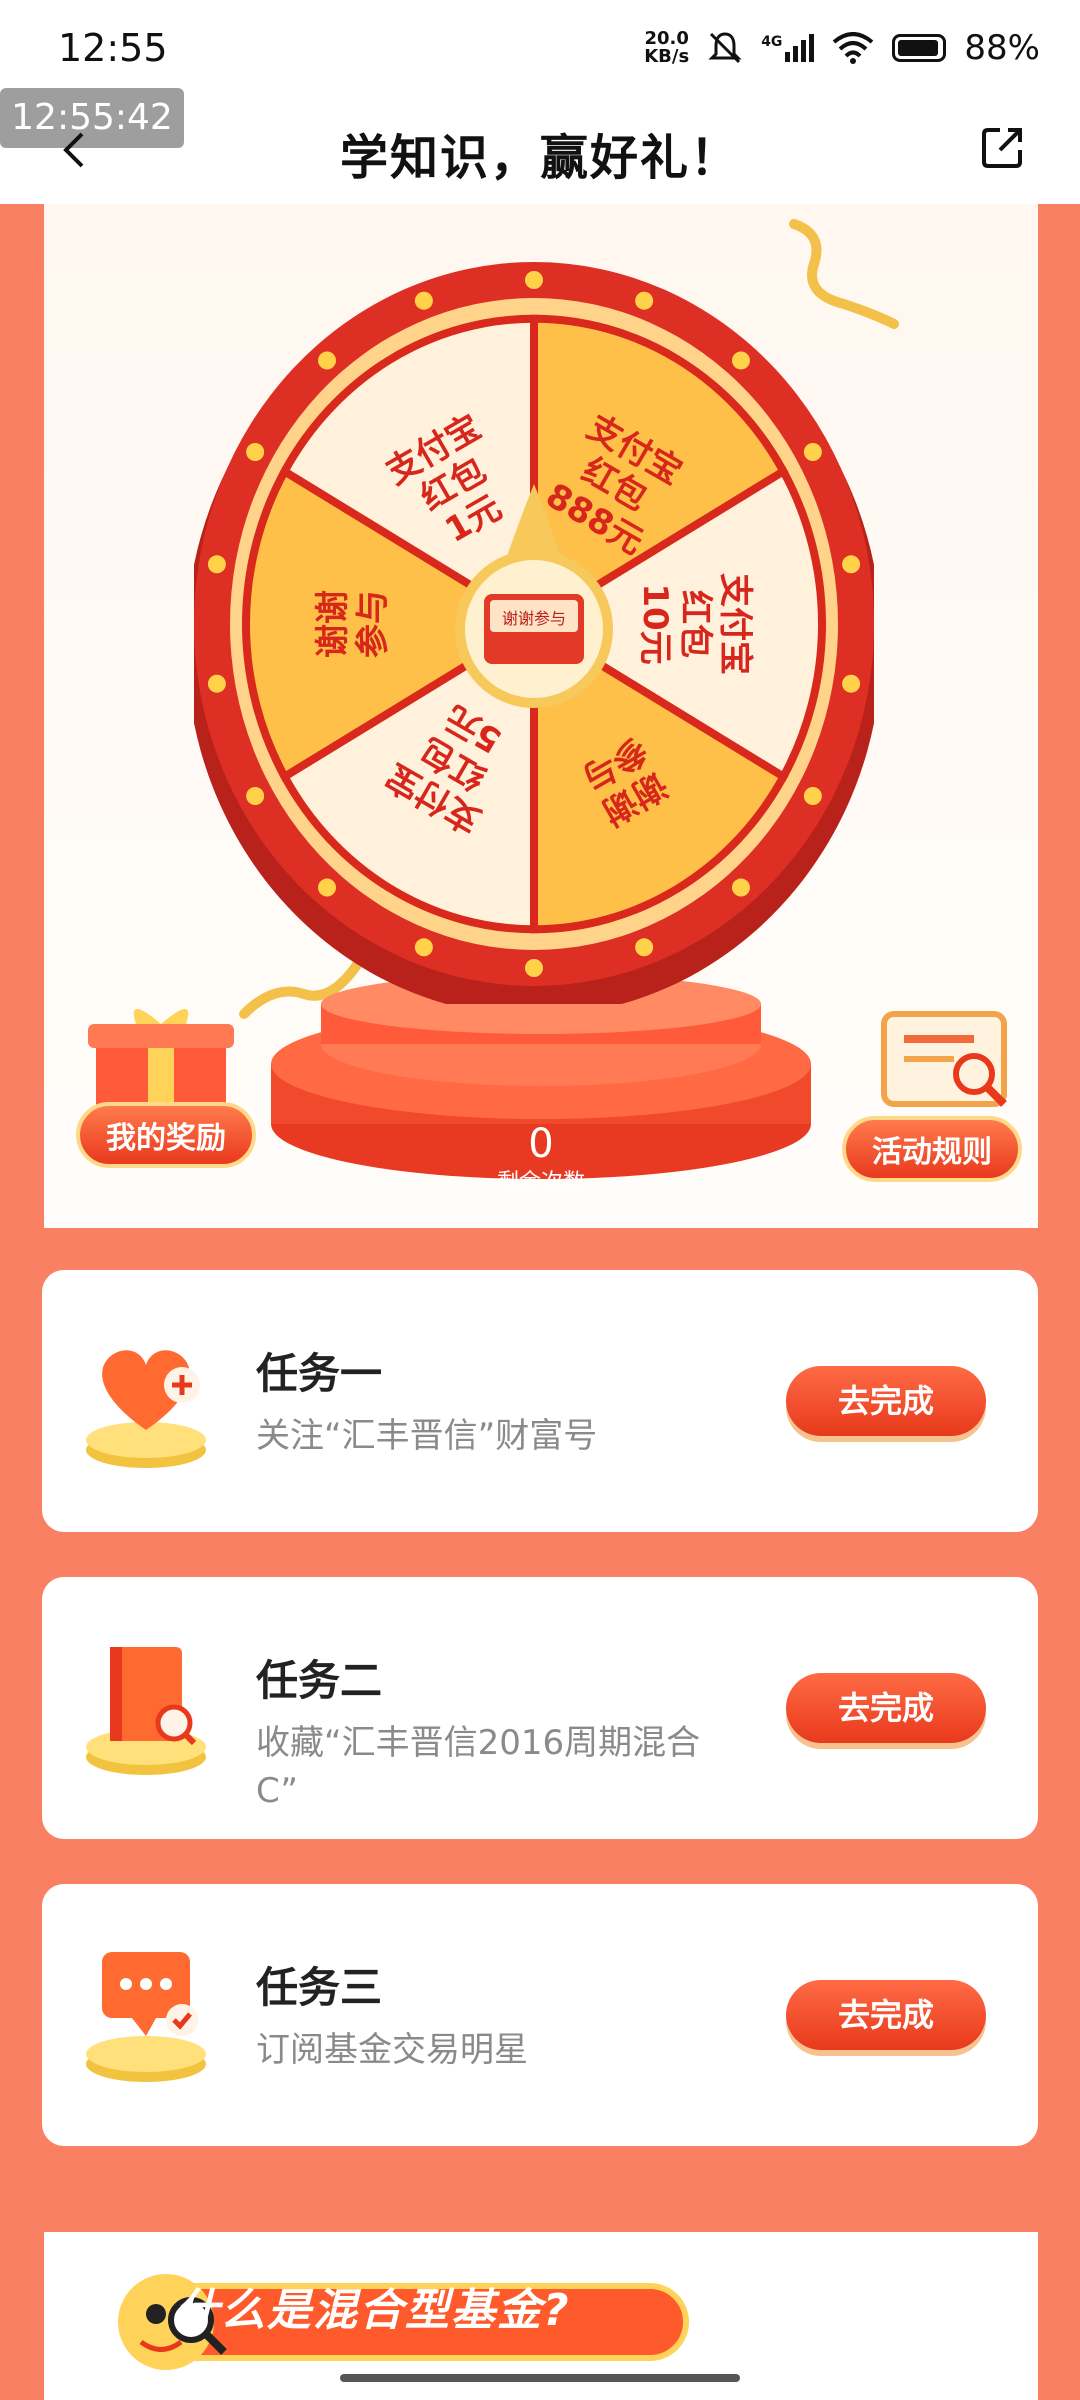 This screenshot has width=1080, height=2400. Describe the element at coordinates (695, 624) in the screenshot. I see `wheel-segment-text: 红包` at that location.